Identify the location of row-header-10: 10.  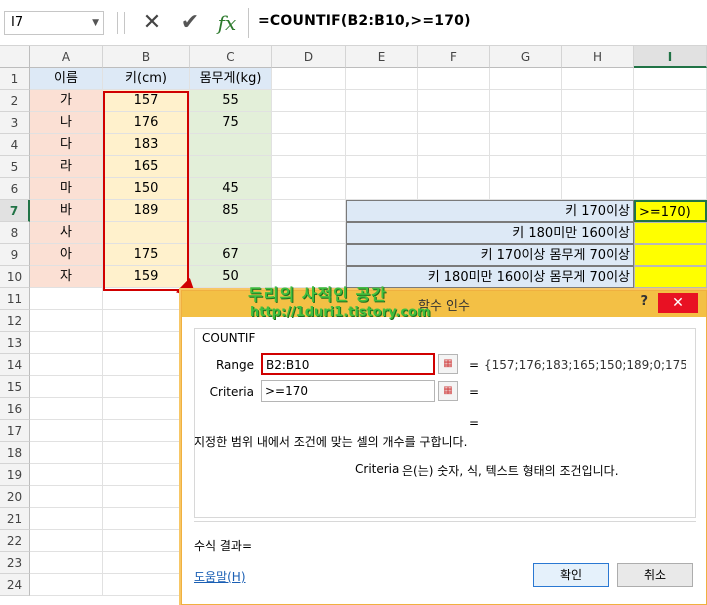
(15, 277).